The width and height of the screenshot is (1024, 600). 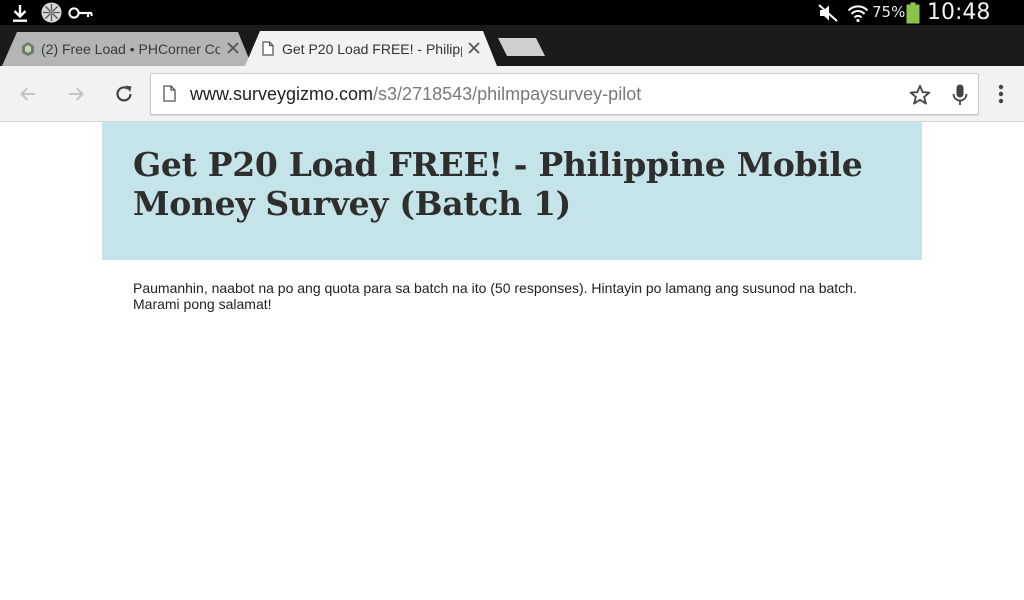 I want to click on url-host: www.surveygizmo.com, so click(x=282, y=94).